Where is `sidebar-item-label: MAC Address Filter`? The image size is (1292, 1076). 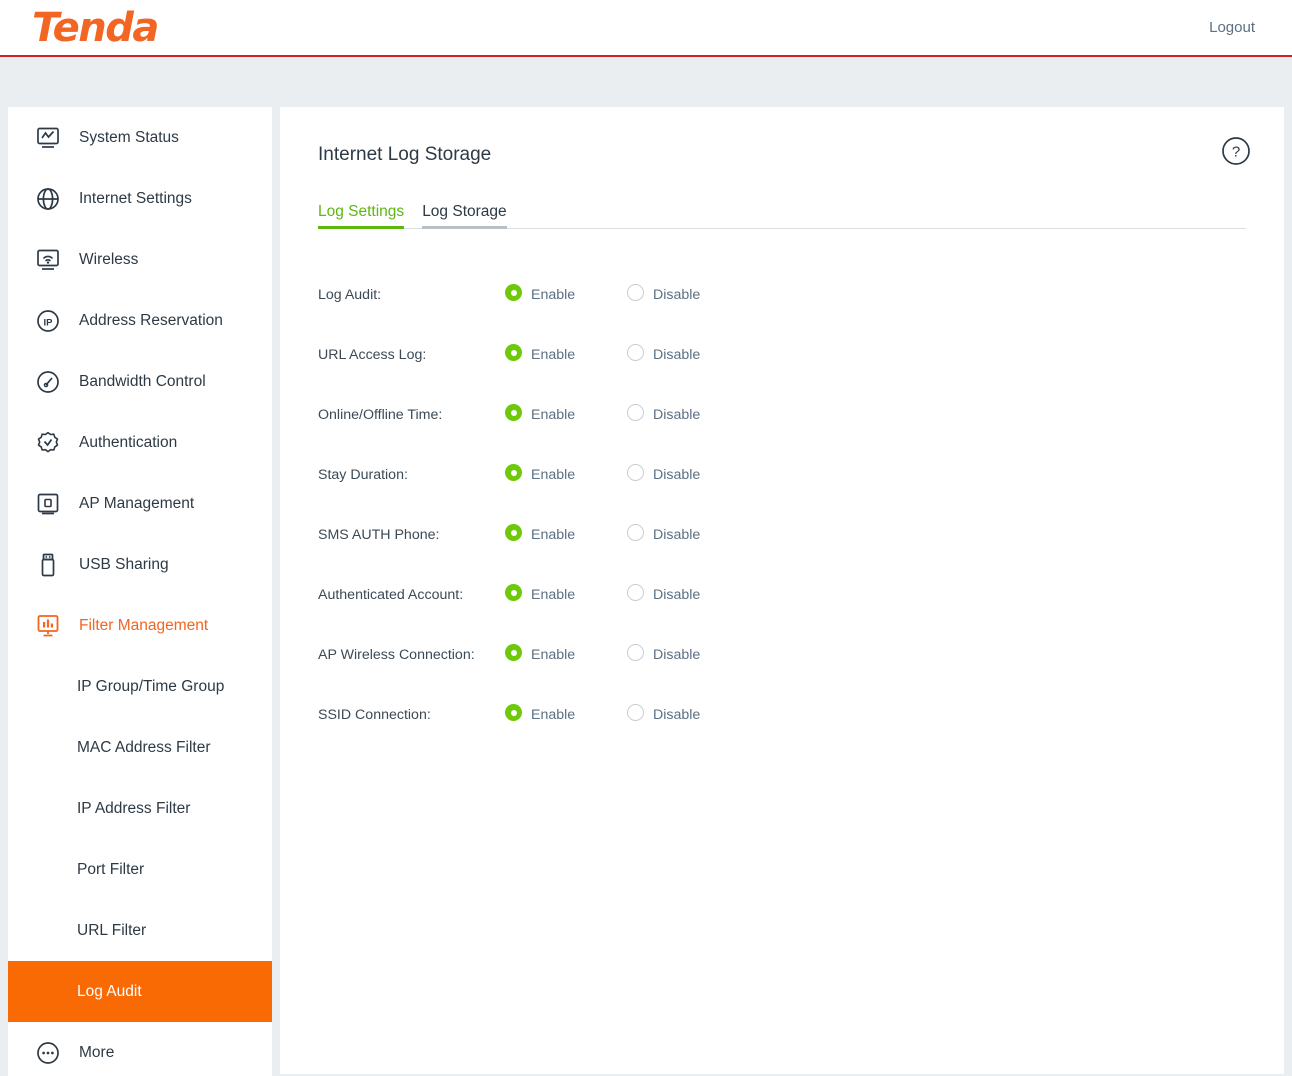 sidebar-item-label: MAC Address Filter is located at coordinates (144, 747).